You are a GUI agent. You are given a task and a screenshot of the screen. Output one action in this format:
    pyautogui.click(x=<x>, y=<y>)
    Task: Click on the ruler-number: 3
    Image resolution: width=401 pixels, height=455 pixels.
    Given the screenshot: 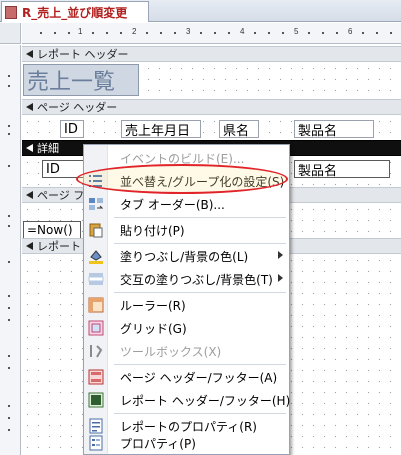 What is the action you would take?
    pyautogui.click(x=188, y=31)
    